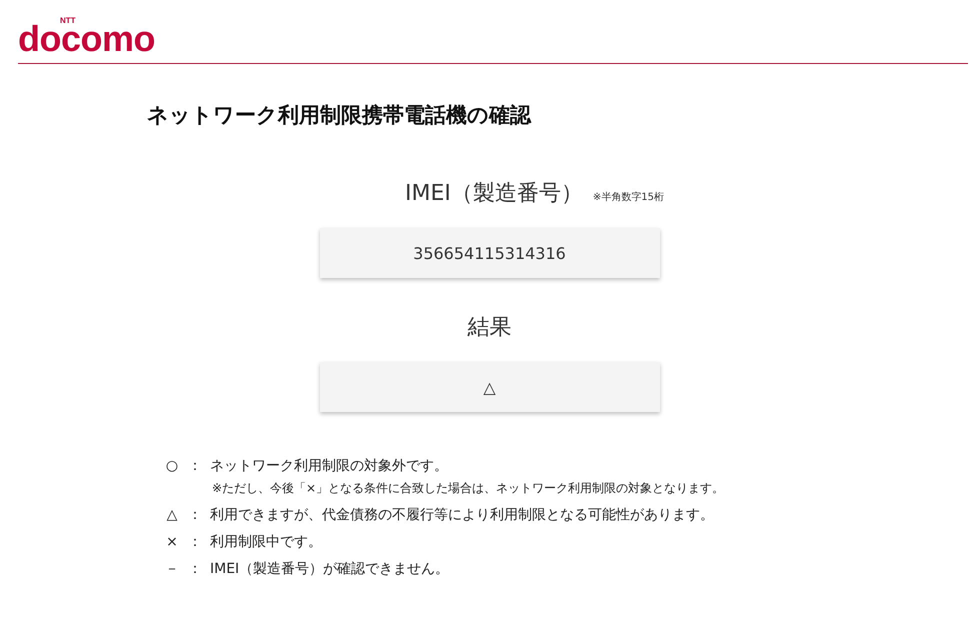 Image resolution: width=979 pixels, height=621 pixels. What do you see at coordinates (172, 569) in the screenshot?
I see `legend-symbol: －` at bounding box center [172, 569].